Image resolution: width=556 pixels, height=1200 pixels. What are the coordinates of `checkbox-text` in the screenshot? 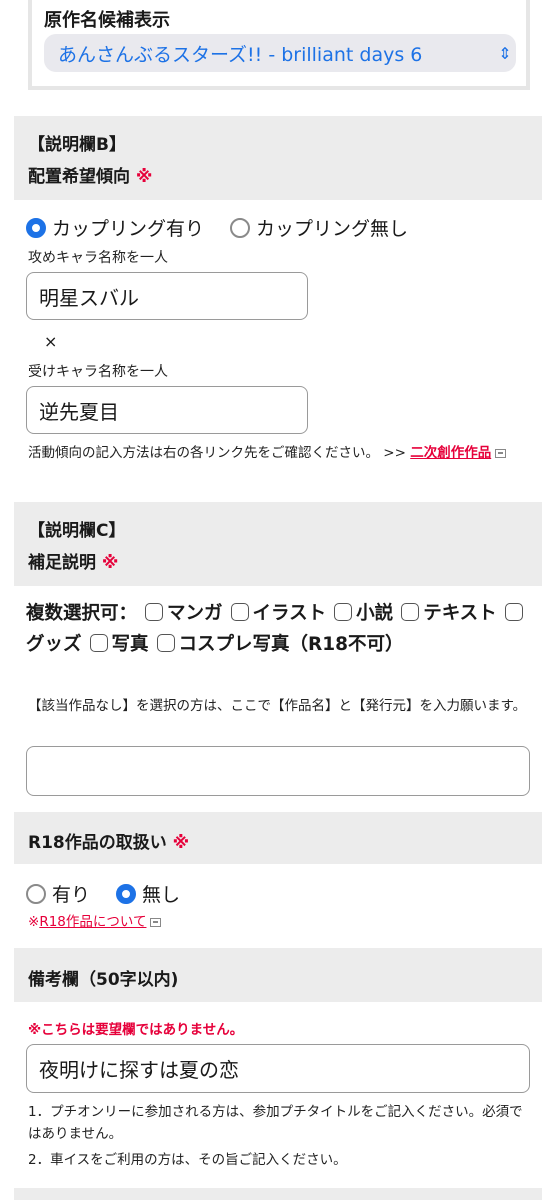 It's located at (410, 612).